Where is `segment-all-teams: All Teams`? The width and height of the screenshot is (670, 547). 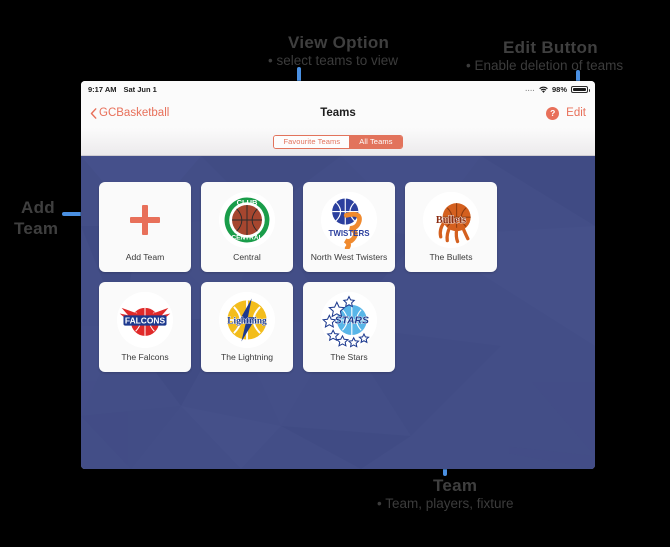
segment-all-teams: All Teams is located at coordinates (375, 141).